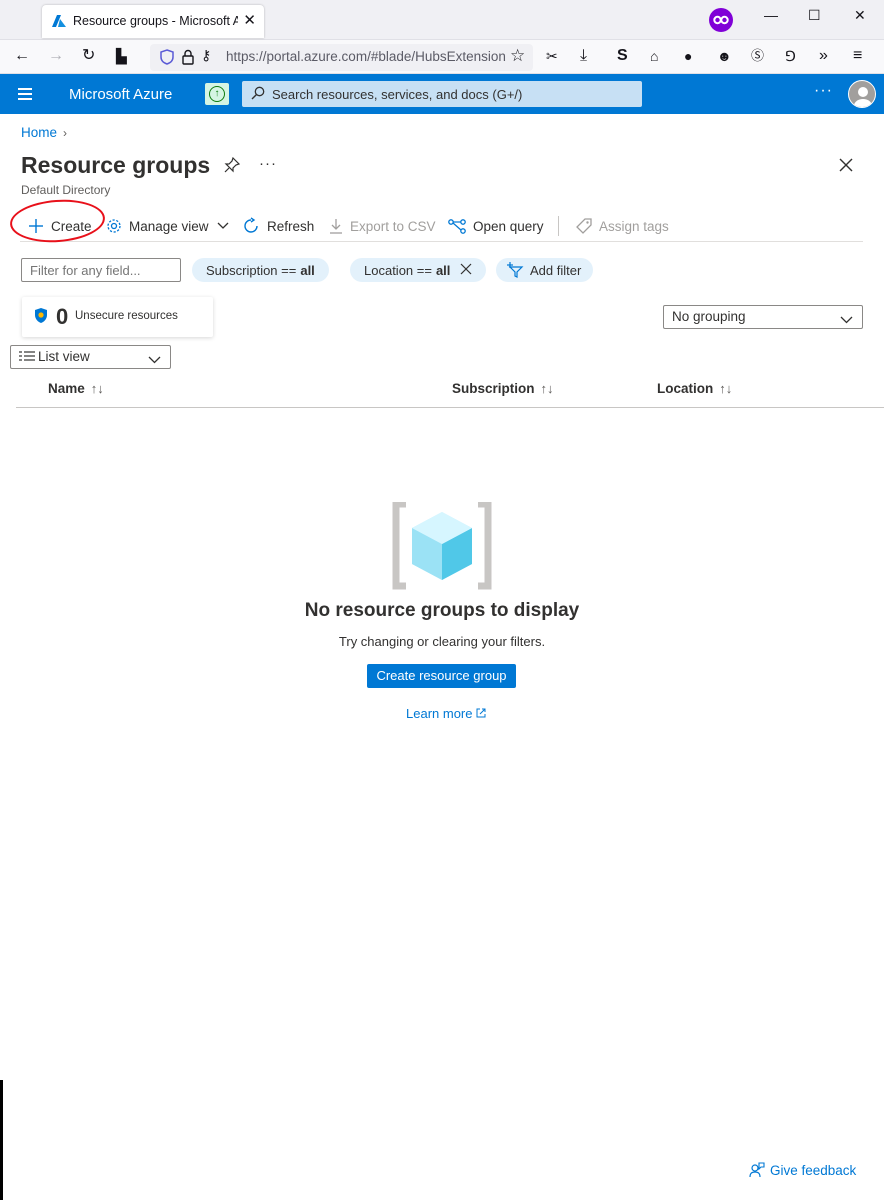 The height and width of the screenshot is (1200, 884). What do you see at coordinates (258, 95) in the screenshot?
I see `search-icon` at bounding box center [258, 95].